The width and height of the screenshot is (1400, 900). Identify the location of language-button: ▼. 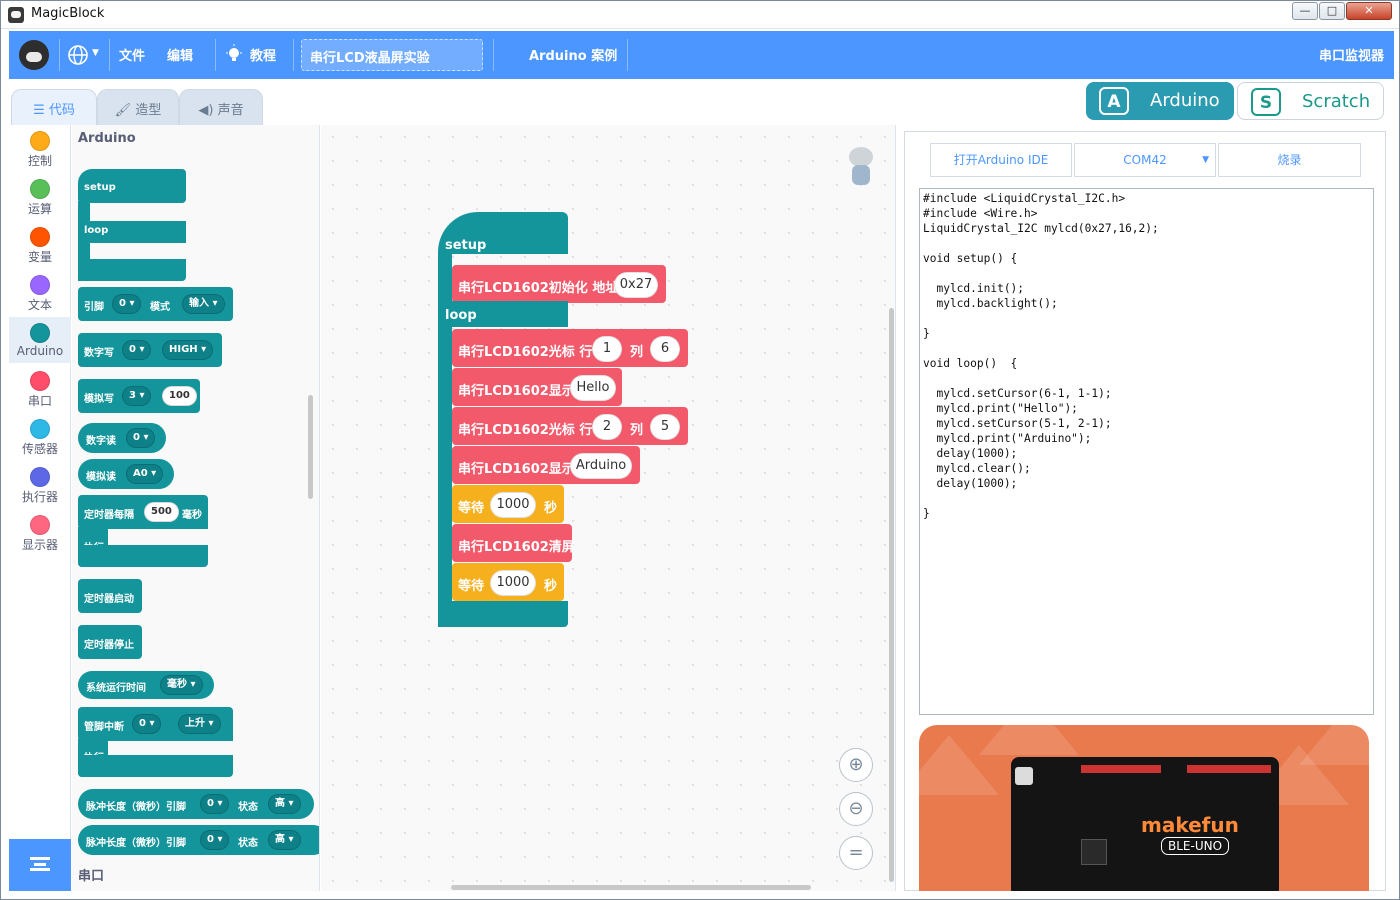
(85, 55).